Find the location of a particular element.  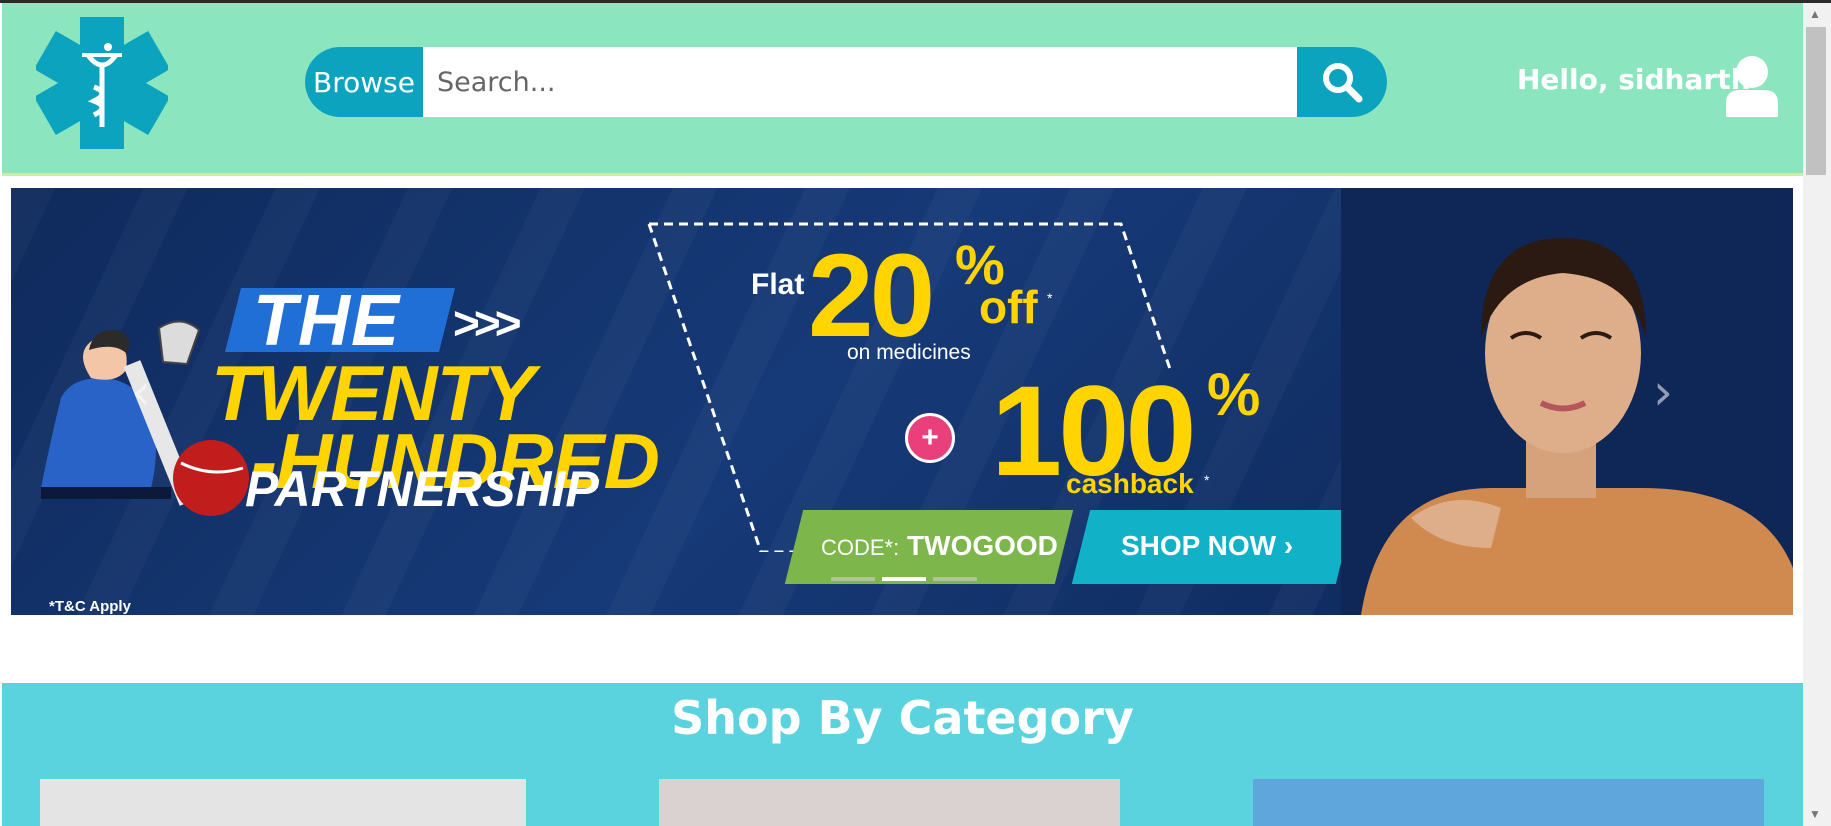

scroll-down-arrow-icon: ▼ is located at coordinates (1815, 814).